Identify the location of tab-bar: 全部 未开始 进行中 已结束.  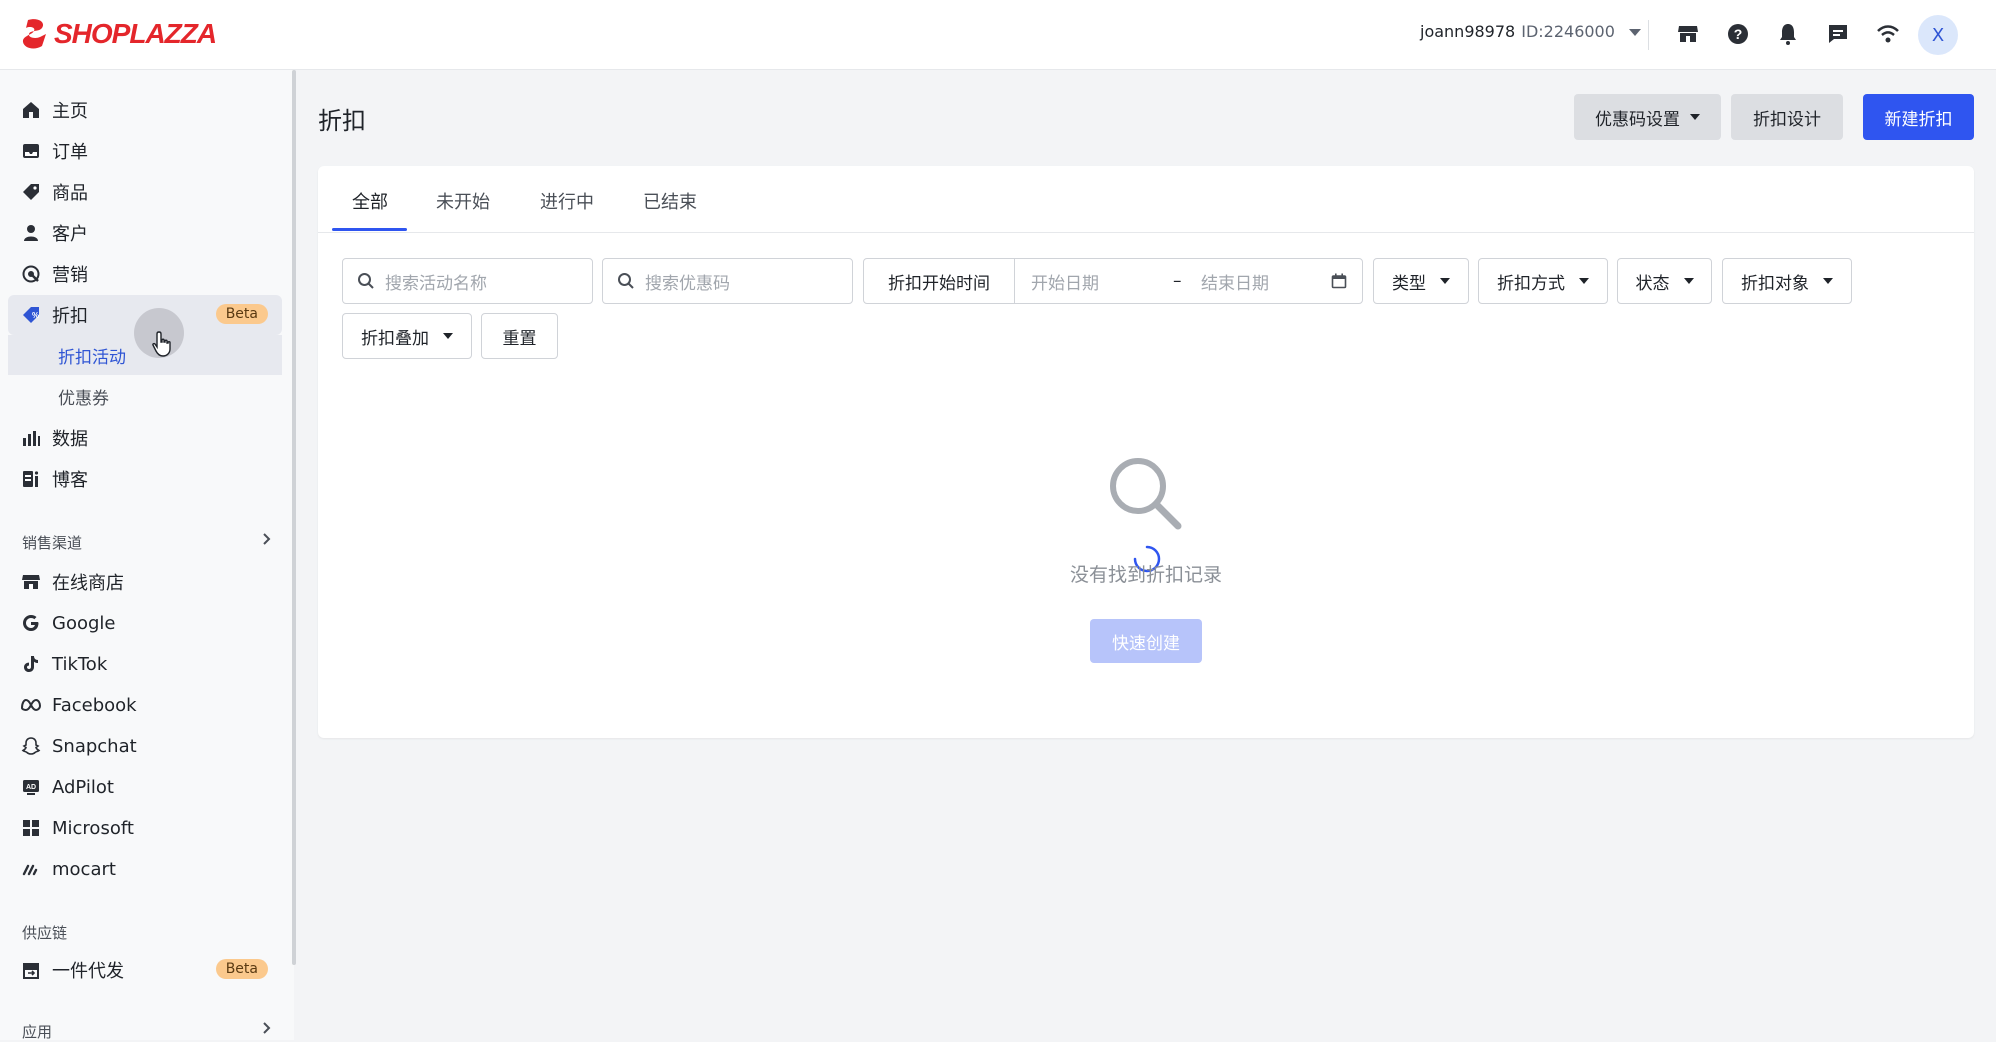
(1146, 199).